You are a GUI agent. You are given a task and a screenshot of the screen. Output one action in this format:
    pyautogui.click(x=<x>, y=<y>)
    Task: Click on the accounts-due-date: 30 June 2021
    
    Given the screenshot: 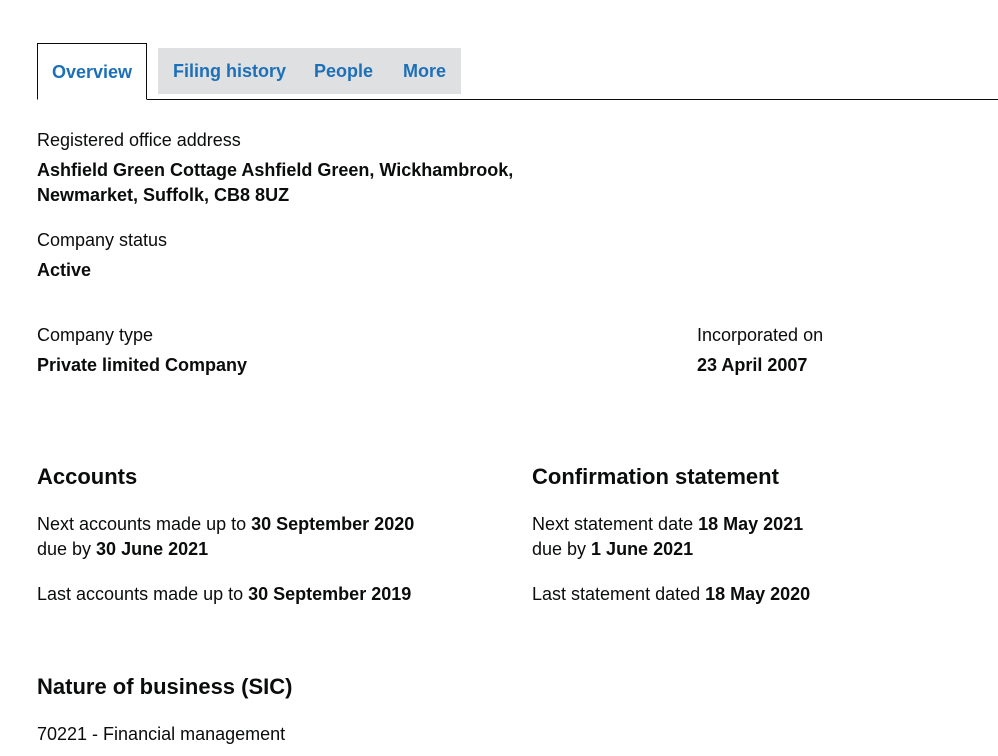 What is the action you would take?
    pyautogui.click(x=152, y=549)
    